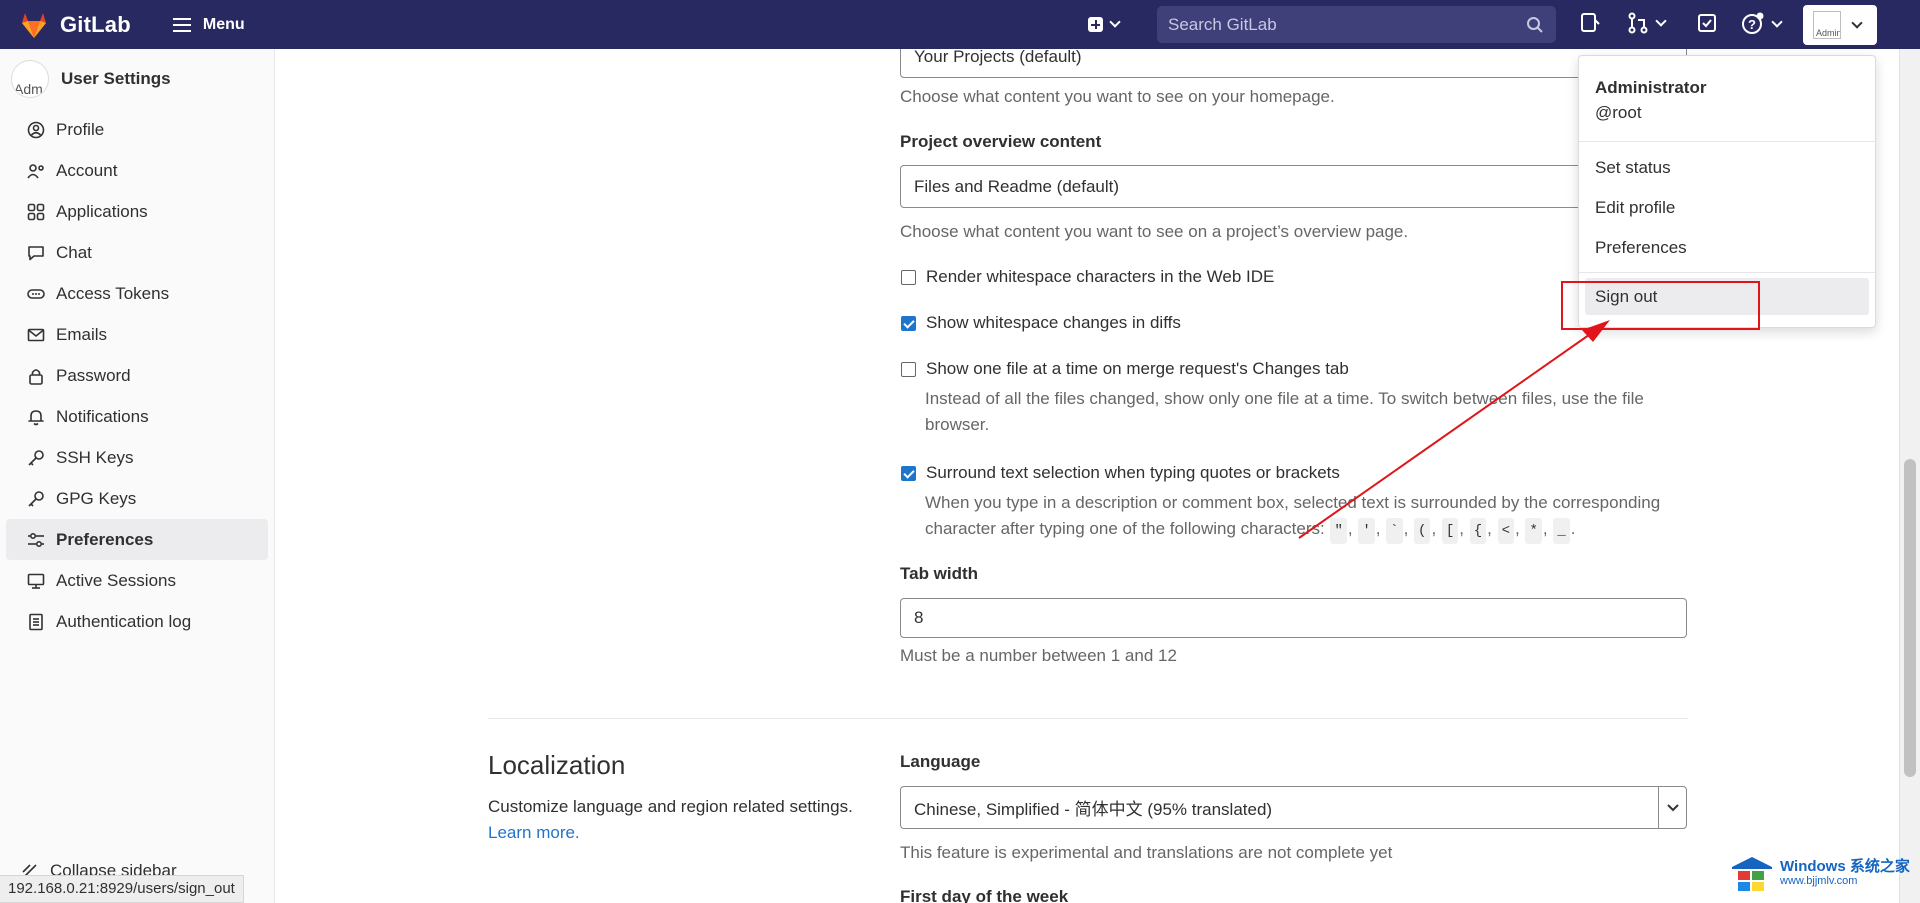  What do you see at coordinates (939, 573) in the screenshot?
I see `tab-width-label: Tab width` at bounding box center [939, 573].